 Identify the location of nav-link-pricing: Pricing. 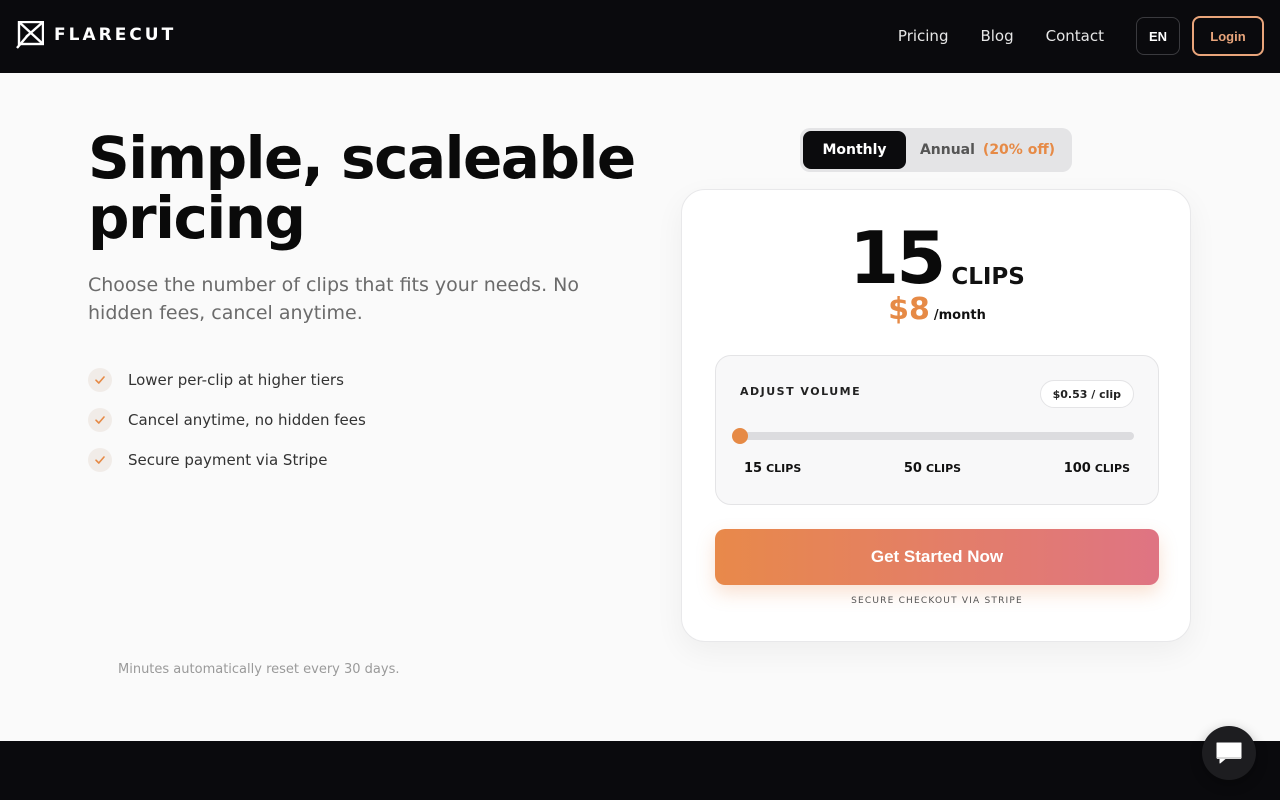
(923, 36).